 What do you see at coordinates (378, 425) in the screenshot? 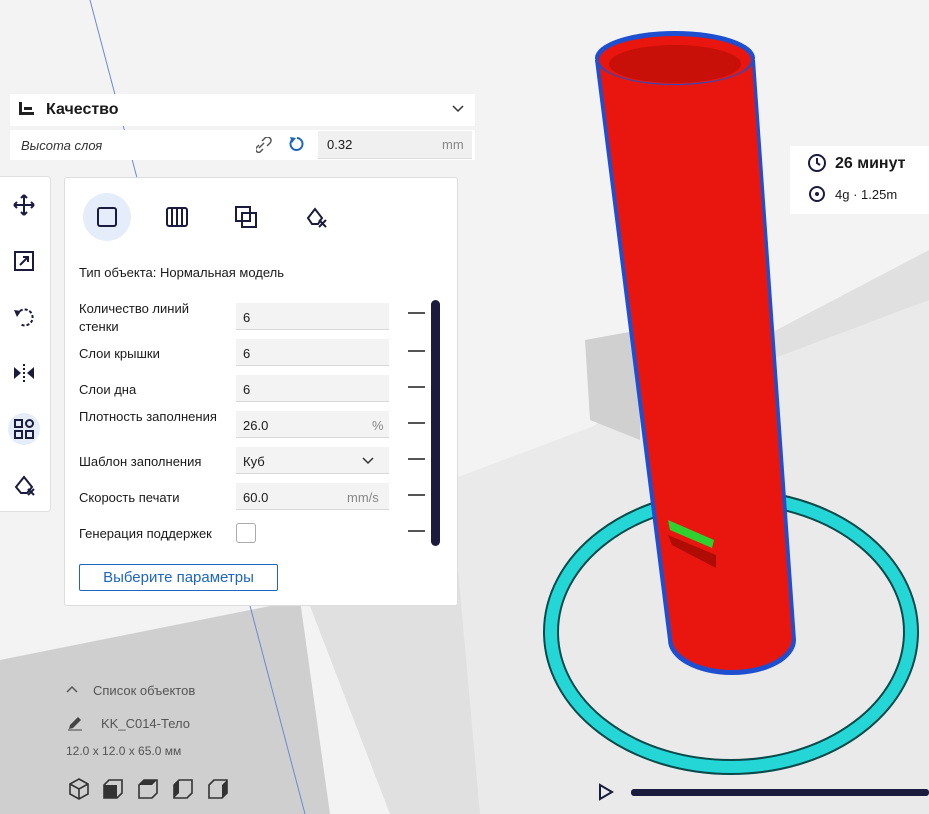
I see `infill-density-unit: %` at bounding box center [378, 425].